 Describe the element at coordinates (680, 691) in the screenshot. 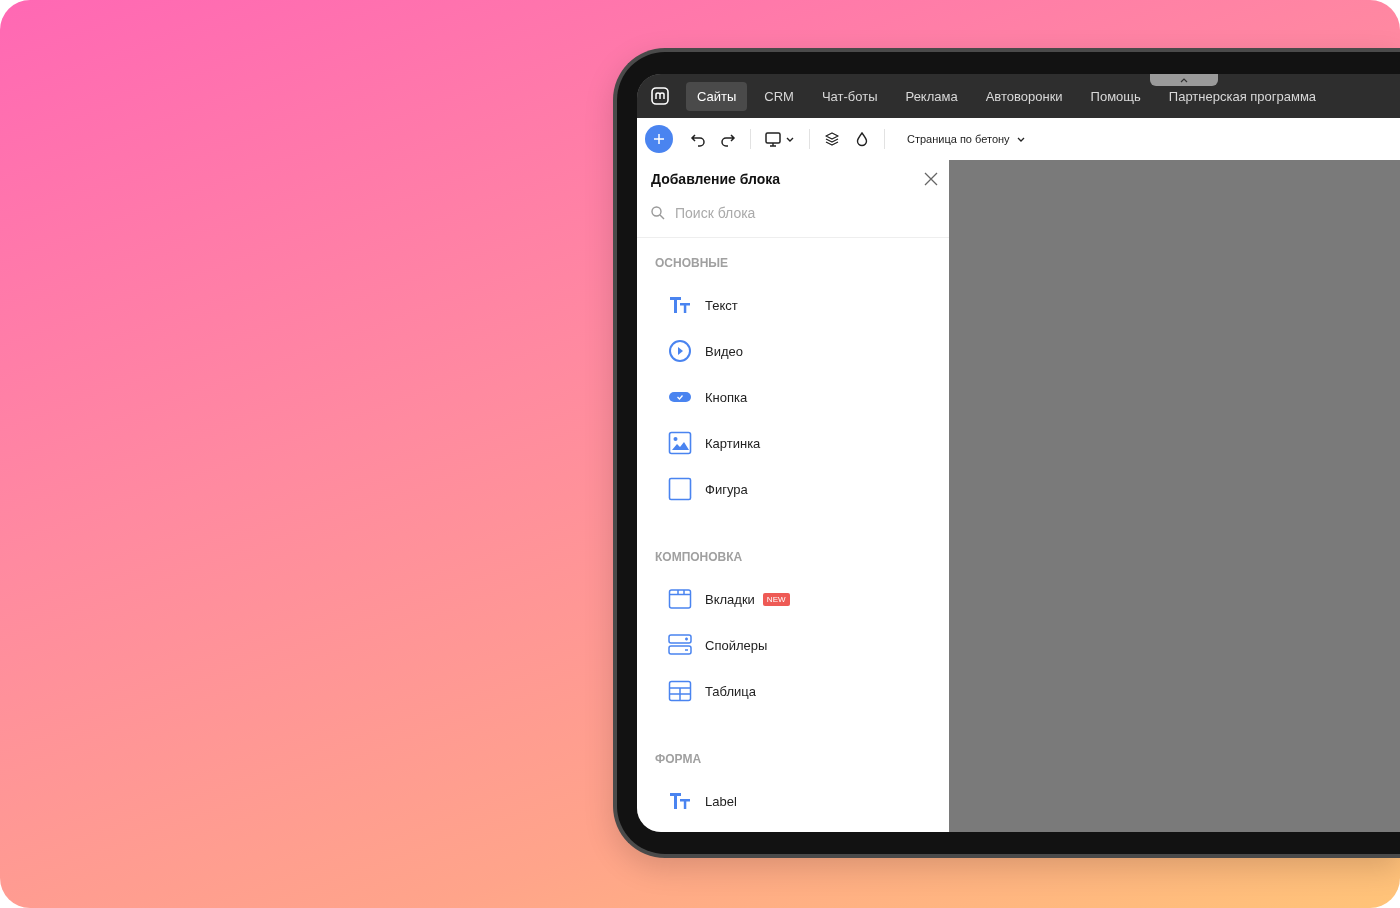

I see `table-block-icon` at that location.